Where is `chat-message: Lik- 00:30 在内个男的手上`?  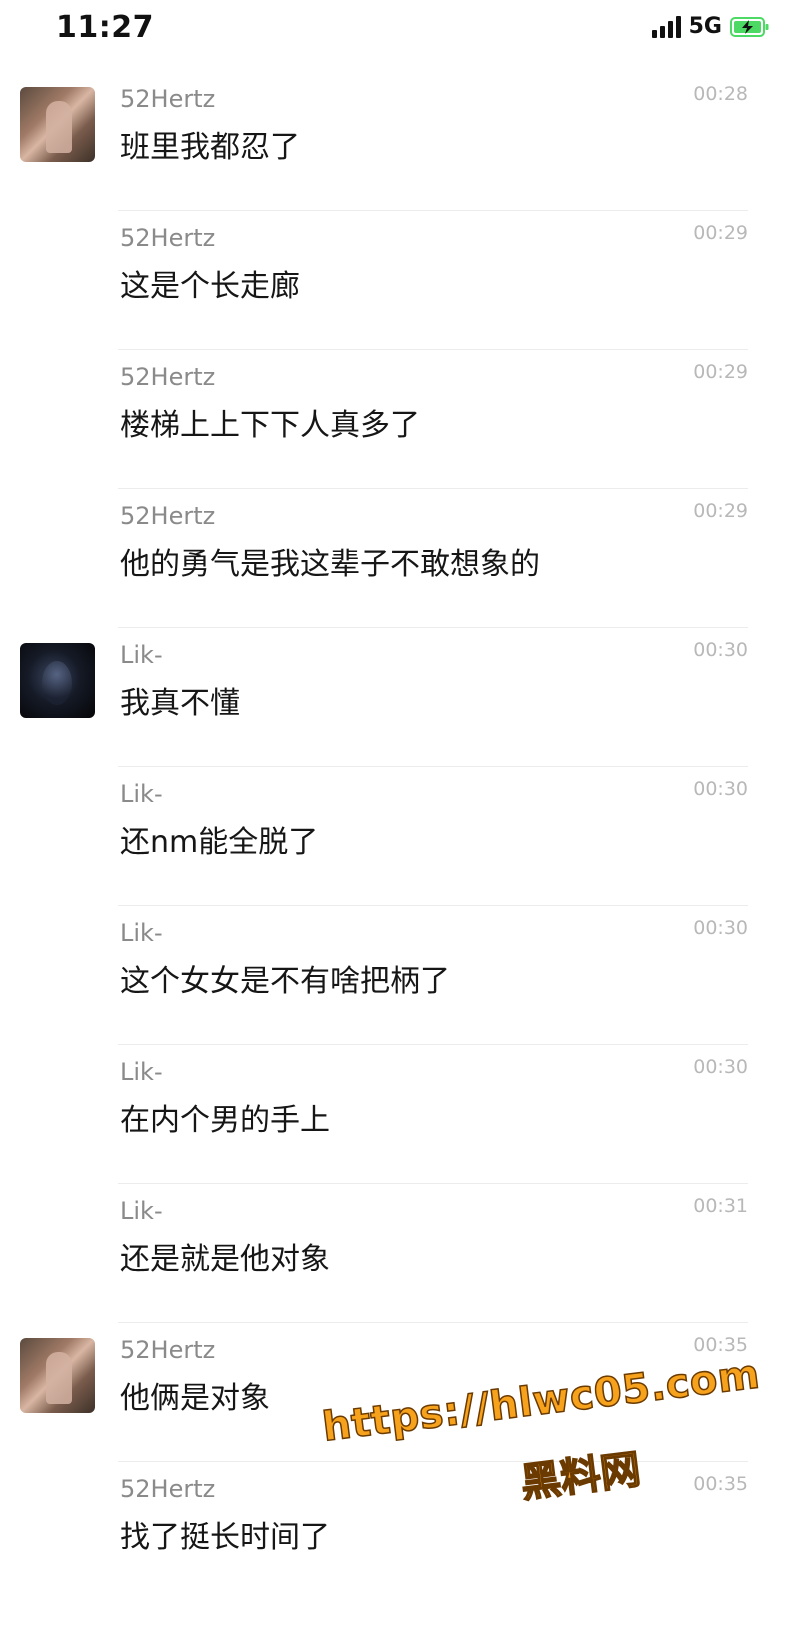 chat-message: Lik- 00:30 在内个男的手上 is located at coordinates (400, 1114).